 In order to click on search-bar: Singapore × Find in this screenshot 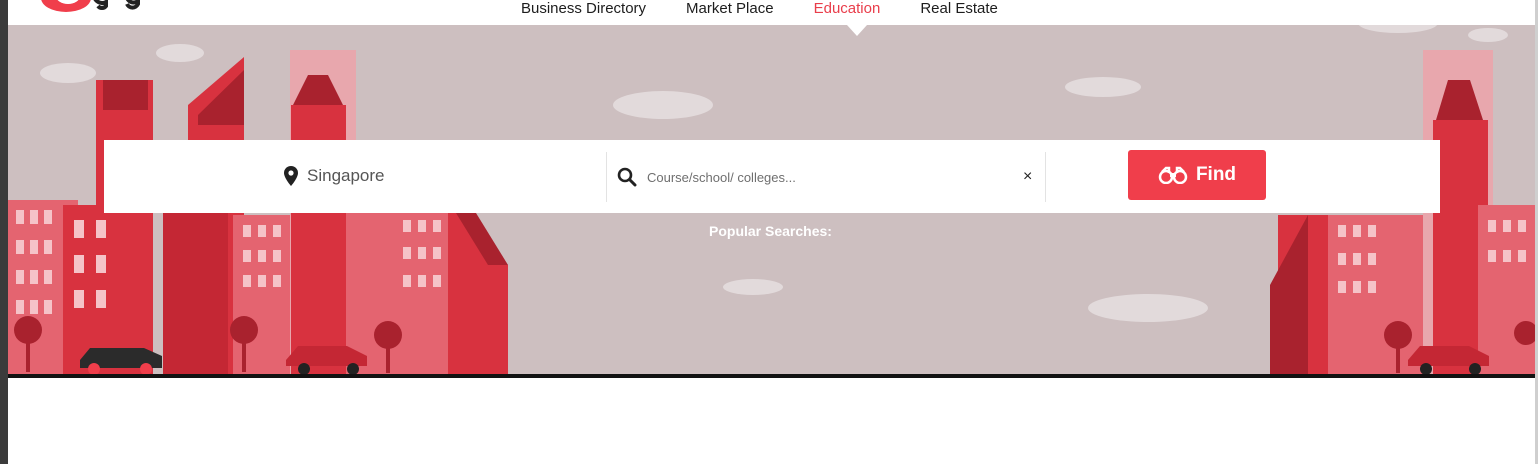, I will do `click(772, 176)`.